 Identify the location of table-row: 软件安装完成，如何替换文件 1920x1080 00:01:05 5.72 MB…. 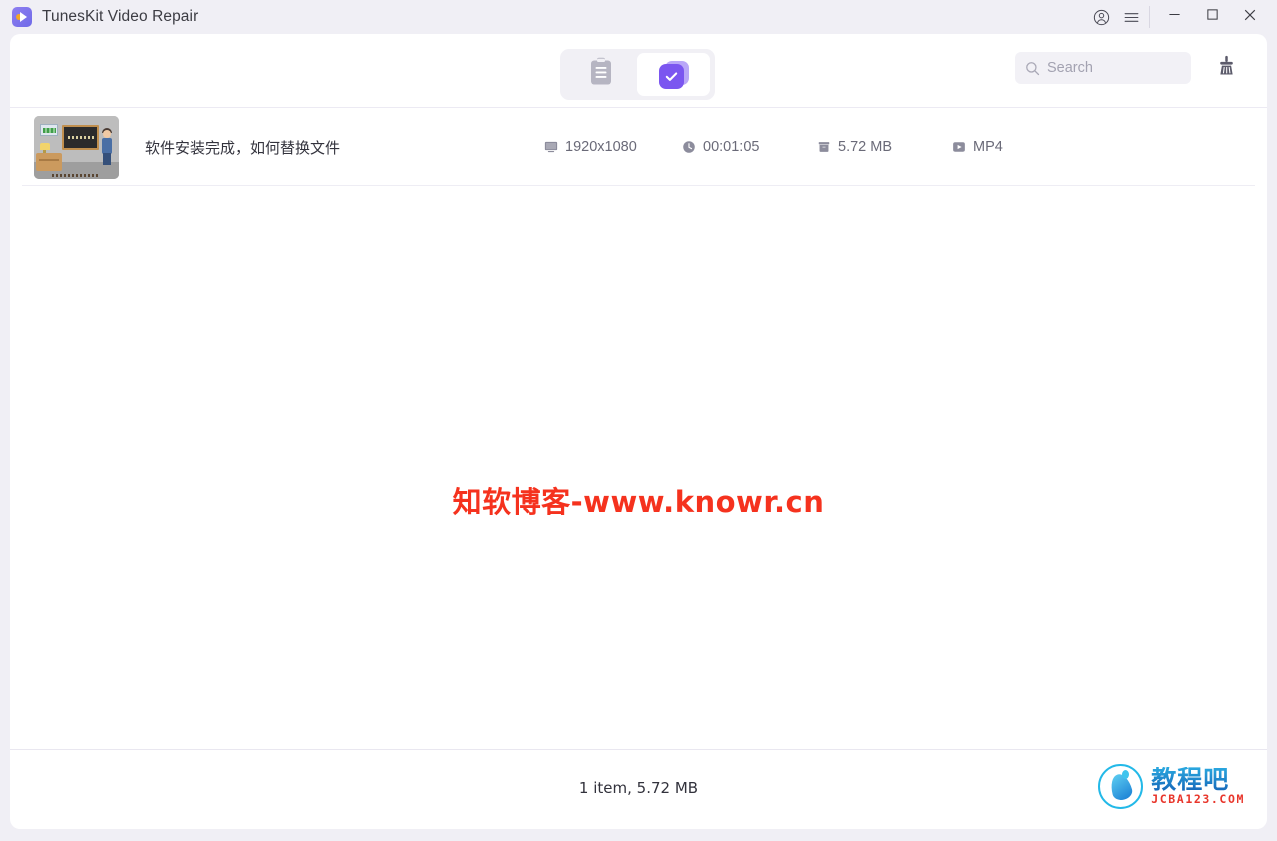
(638, 147).